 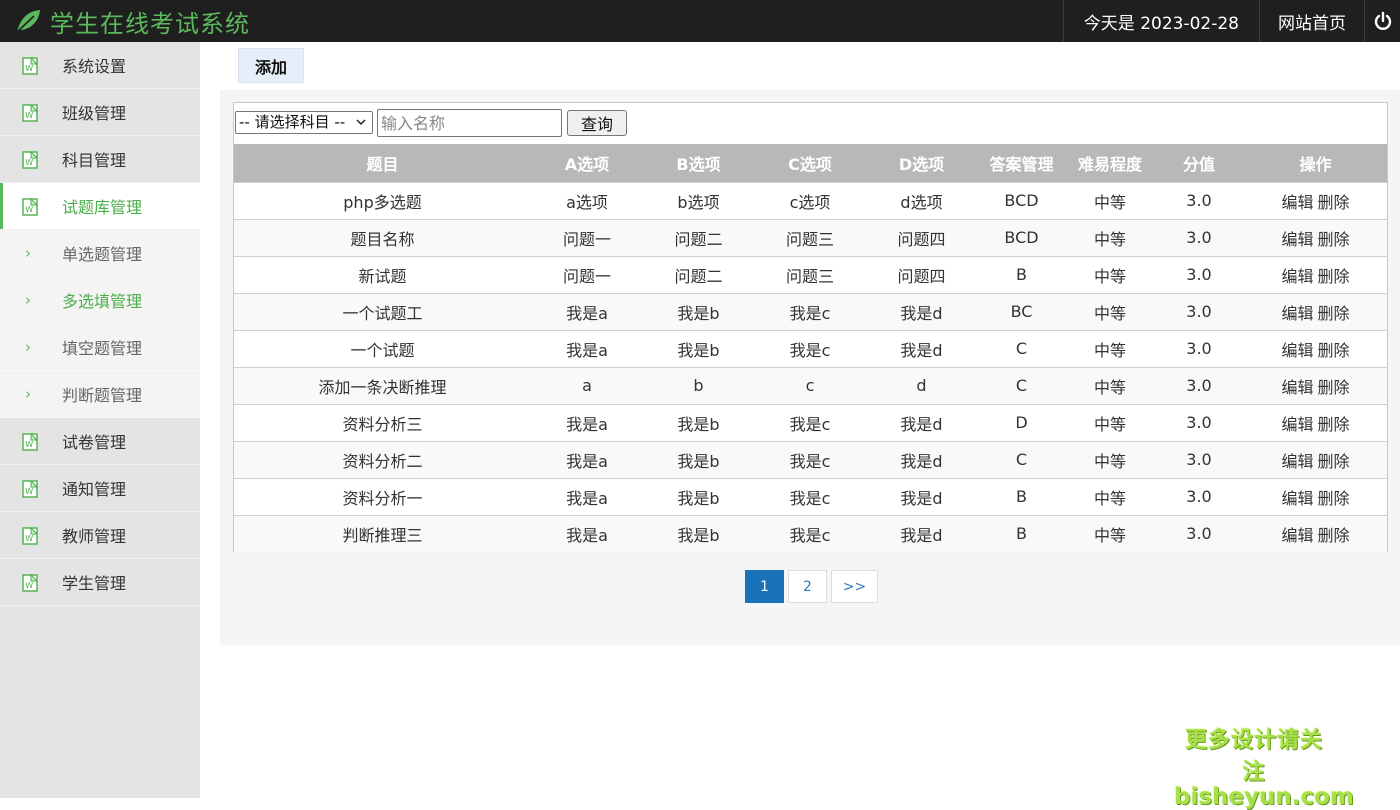 I want to click on col-option-d-header: D选项, so click(x=921, y=163).